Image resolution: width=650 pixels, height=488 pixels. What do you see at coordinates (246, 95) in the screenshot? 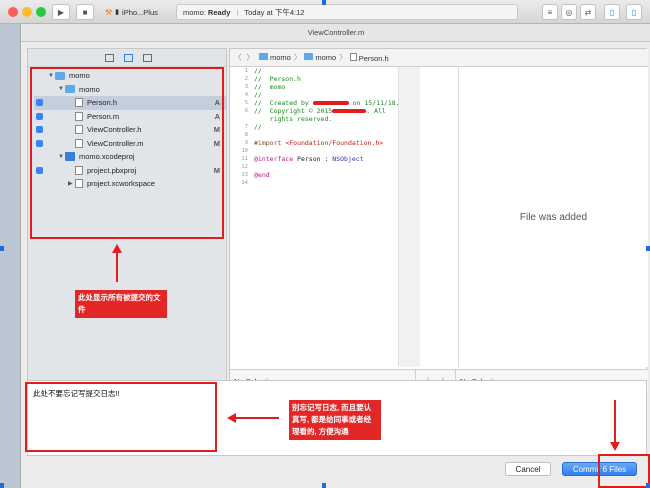
I see `line-number: 4` at bounding box center [246, 95].